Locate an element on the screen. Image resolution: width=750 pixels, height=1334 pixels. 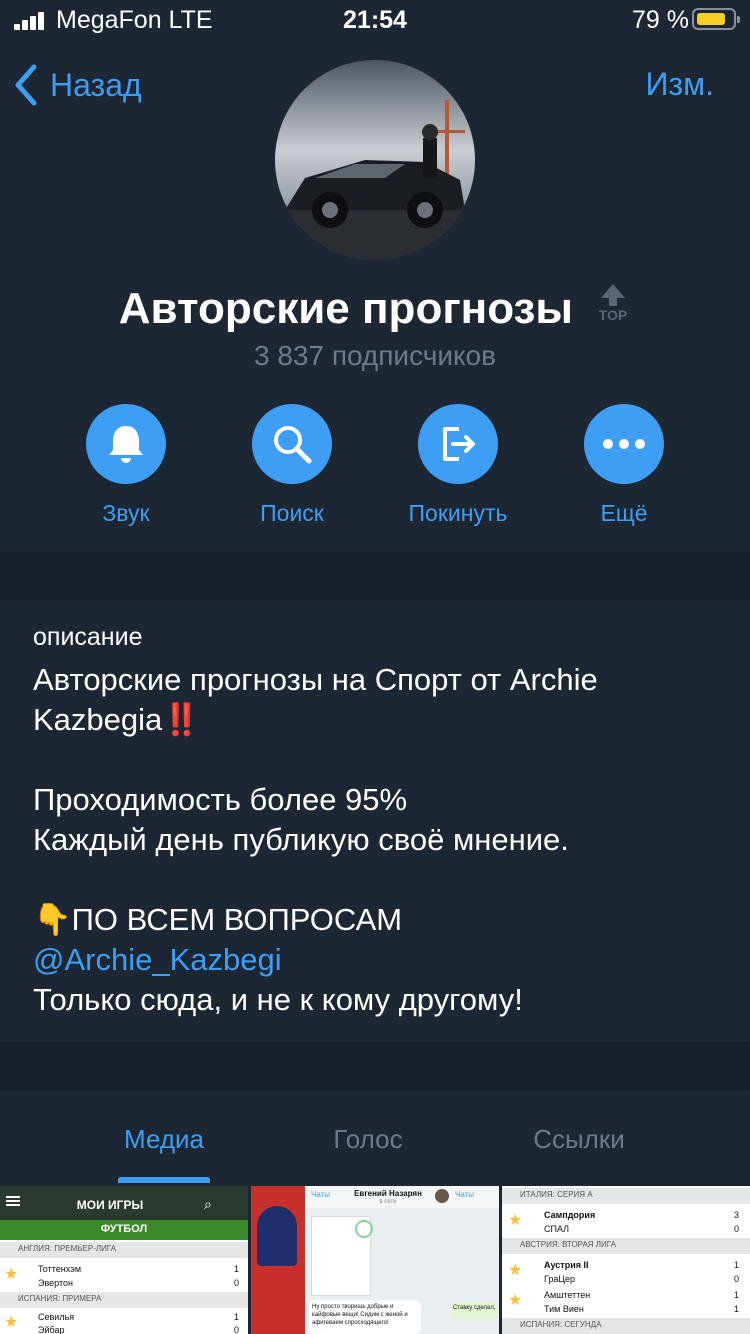
battery-icon is located at coordinates (716, 19).